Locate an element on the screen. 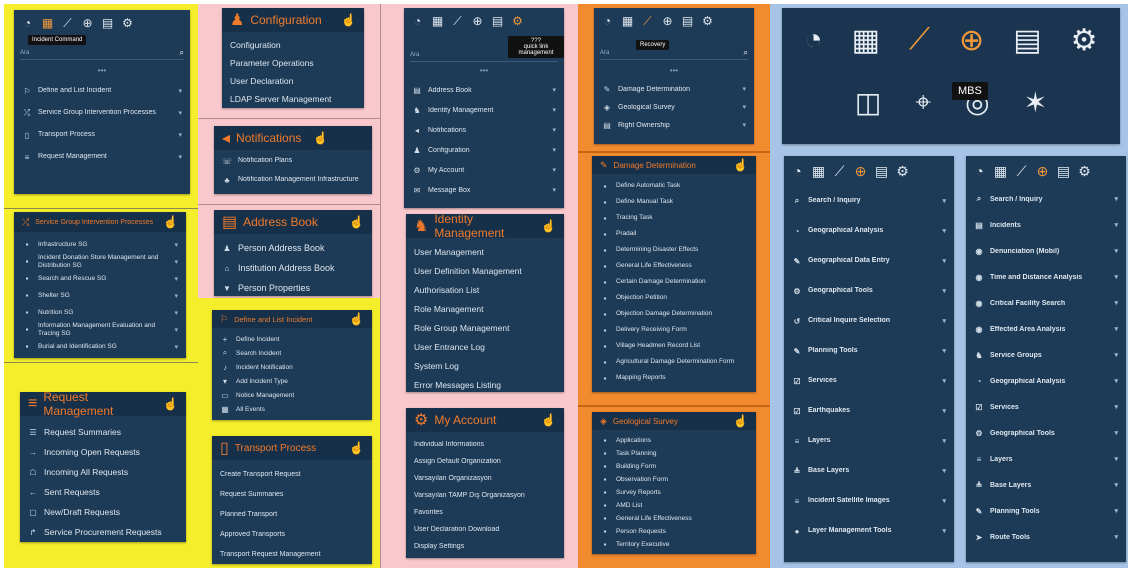 This screenshot has height=572, width=1132. menu-header: ⚙ My Account ☝ is located at coordinates (485, 420).